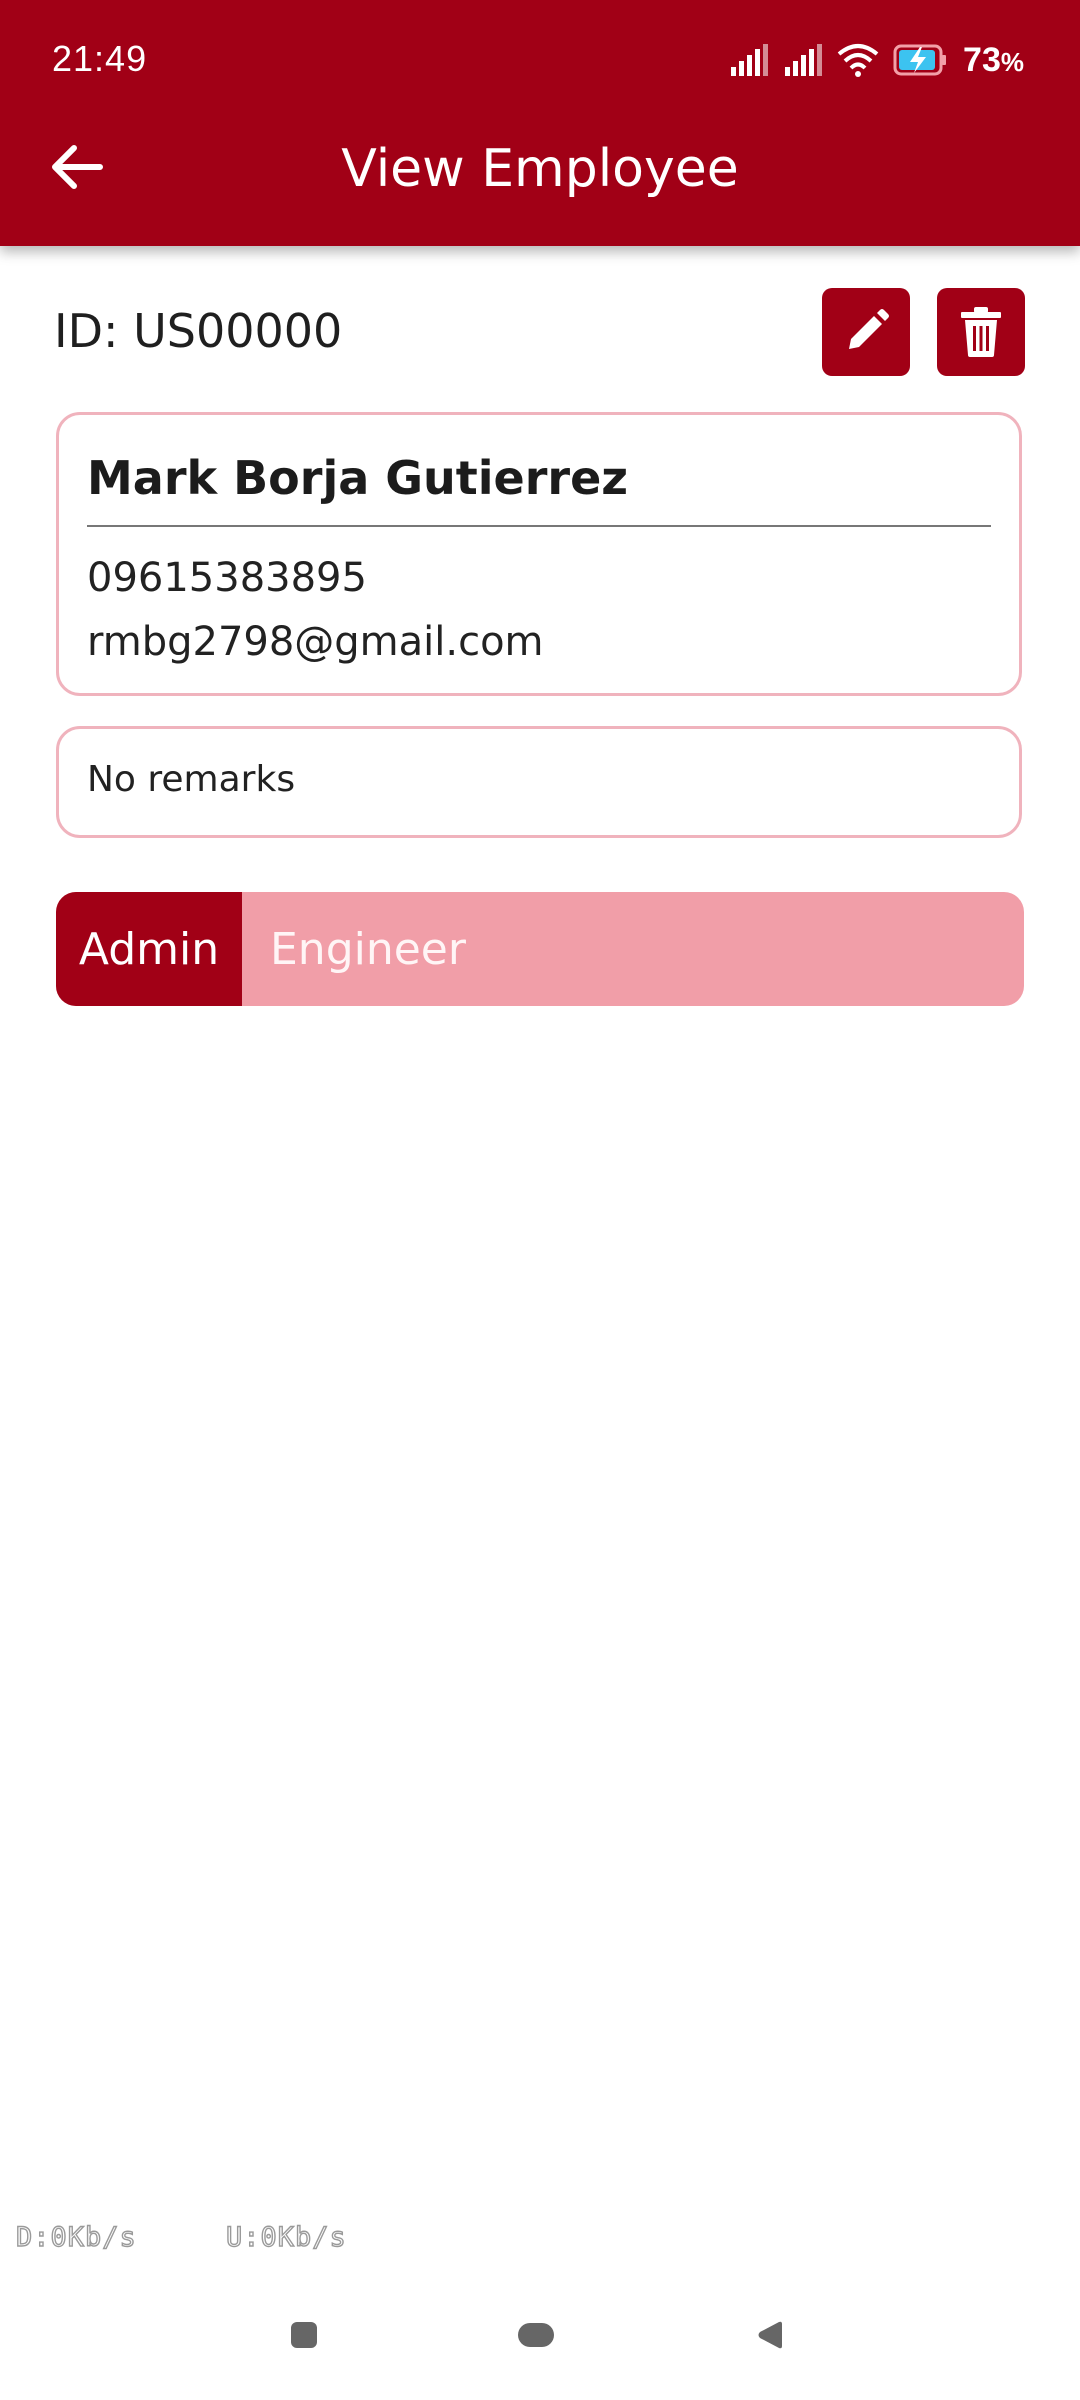 The image size is (1080, 2400). What do you see at coordinates (149, 949) in the screenshot?
I see `role-option-admin: Admin` at bounding box center [149, 949].